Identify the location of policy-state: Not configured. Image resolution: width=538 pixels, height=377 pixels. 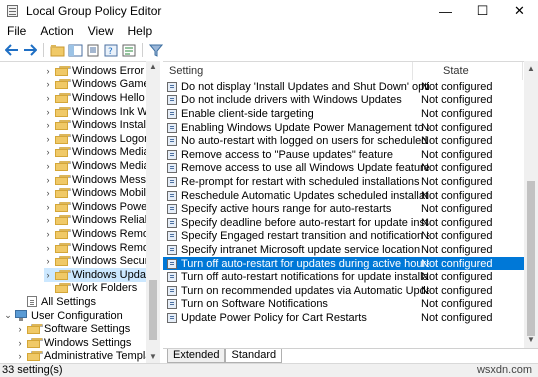
(457, 127).